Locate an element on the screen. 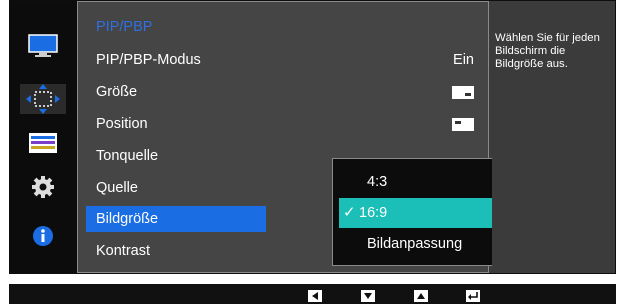 The width and height of the screenshot is (621, 304). menu-item-sound-source: Tonquelle is located at coordinates (127, 156).